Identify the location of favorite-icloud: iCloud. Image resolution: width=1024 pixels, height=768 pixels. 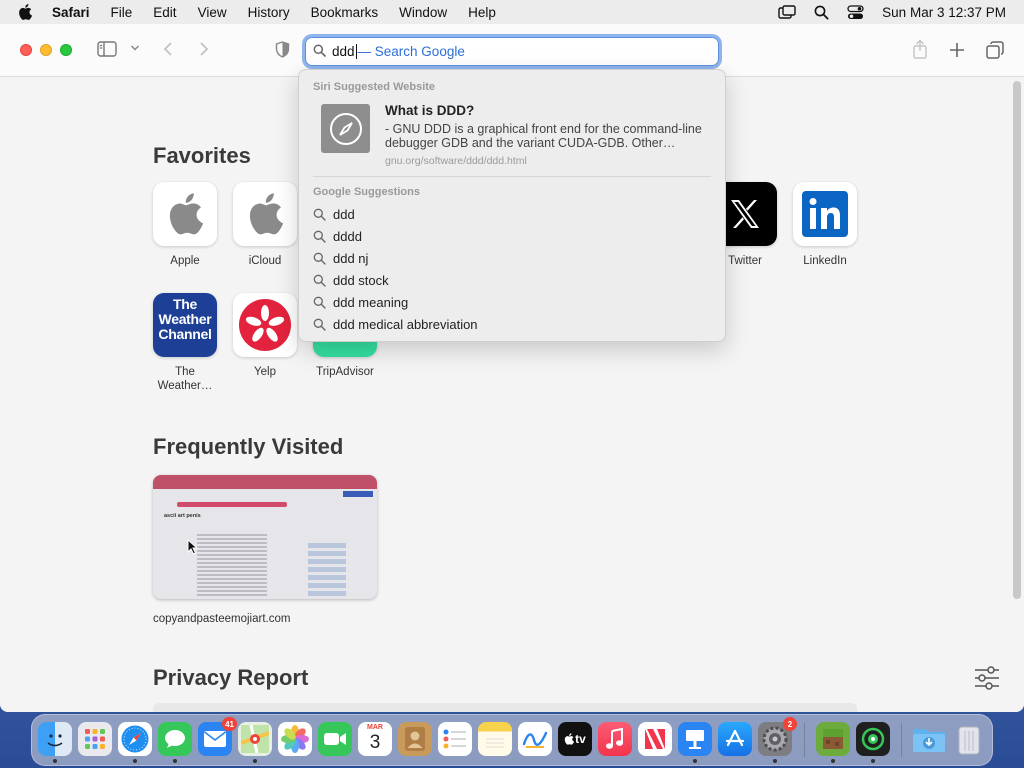
(265, 225).